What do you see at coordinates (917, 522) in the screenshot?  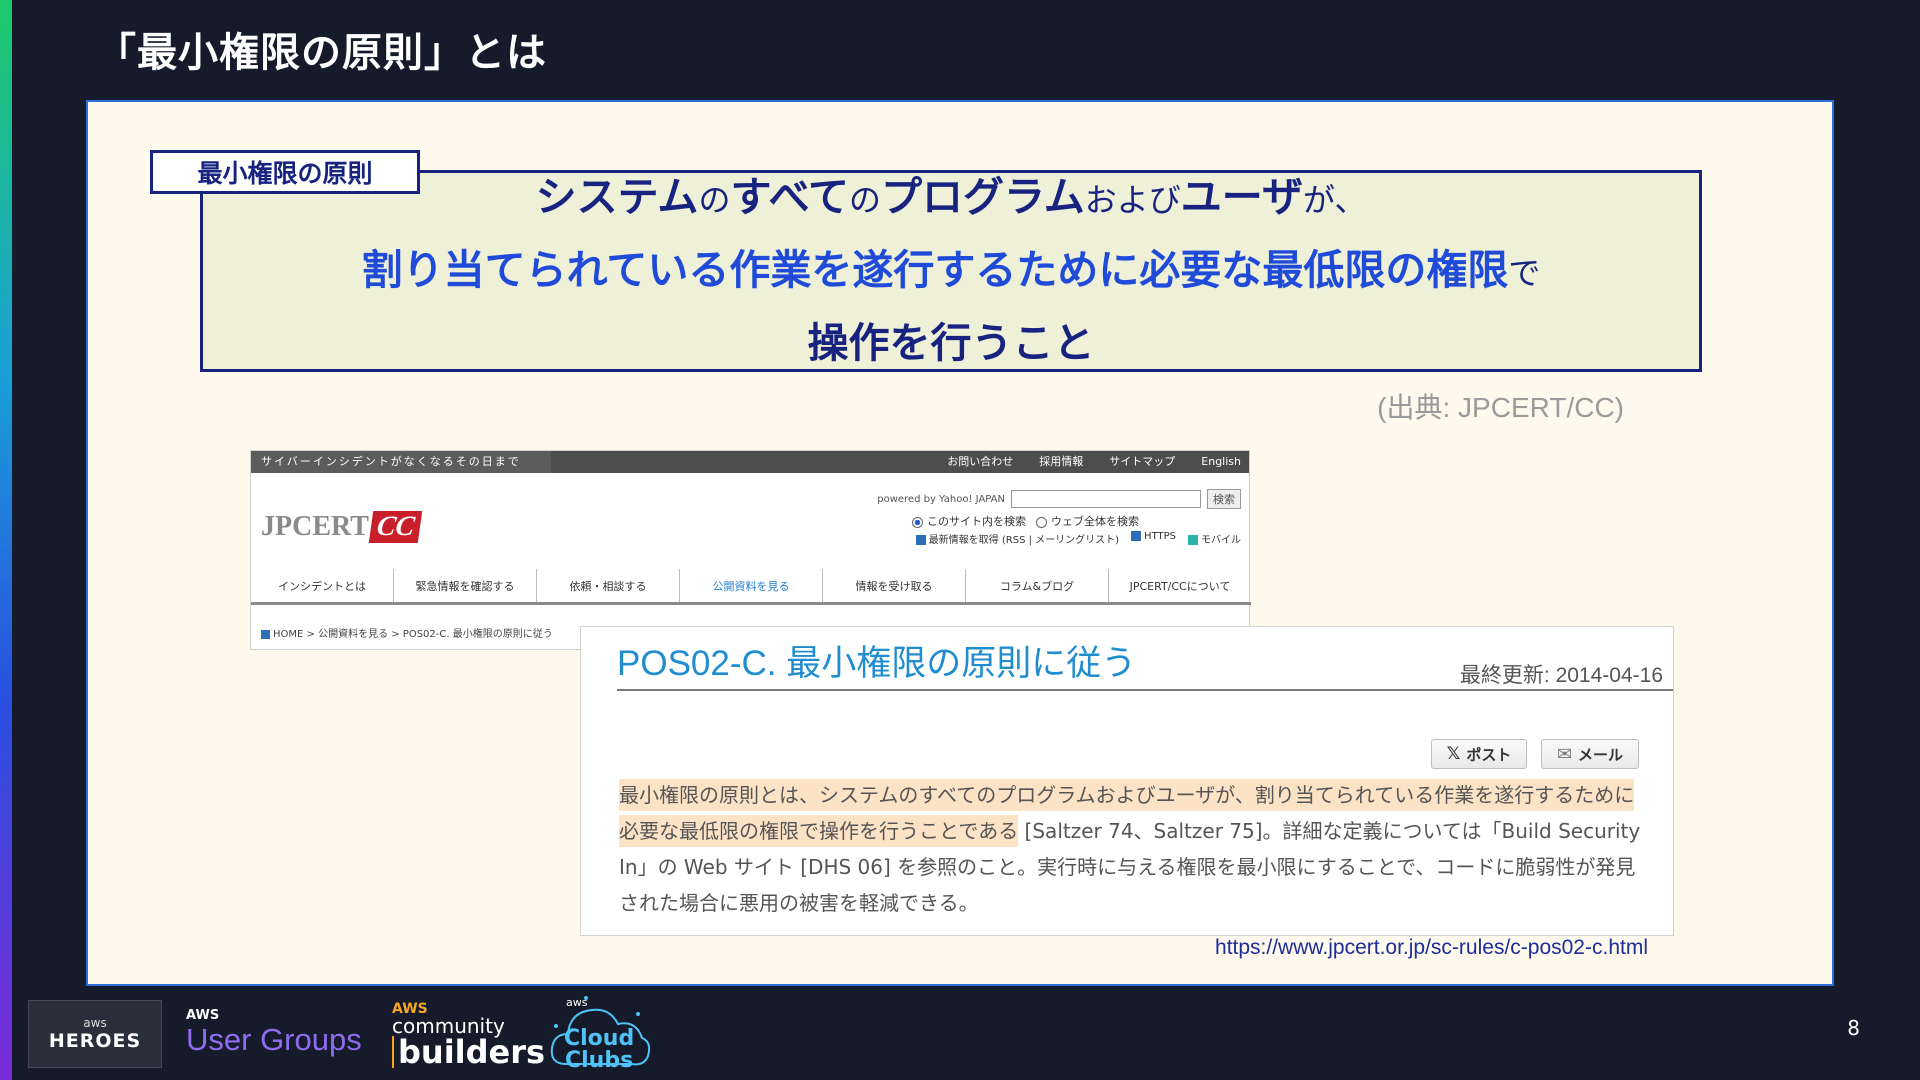 I see `radio-selected-icon` at bounding box center [917, 522].